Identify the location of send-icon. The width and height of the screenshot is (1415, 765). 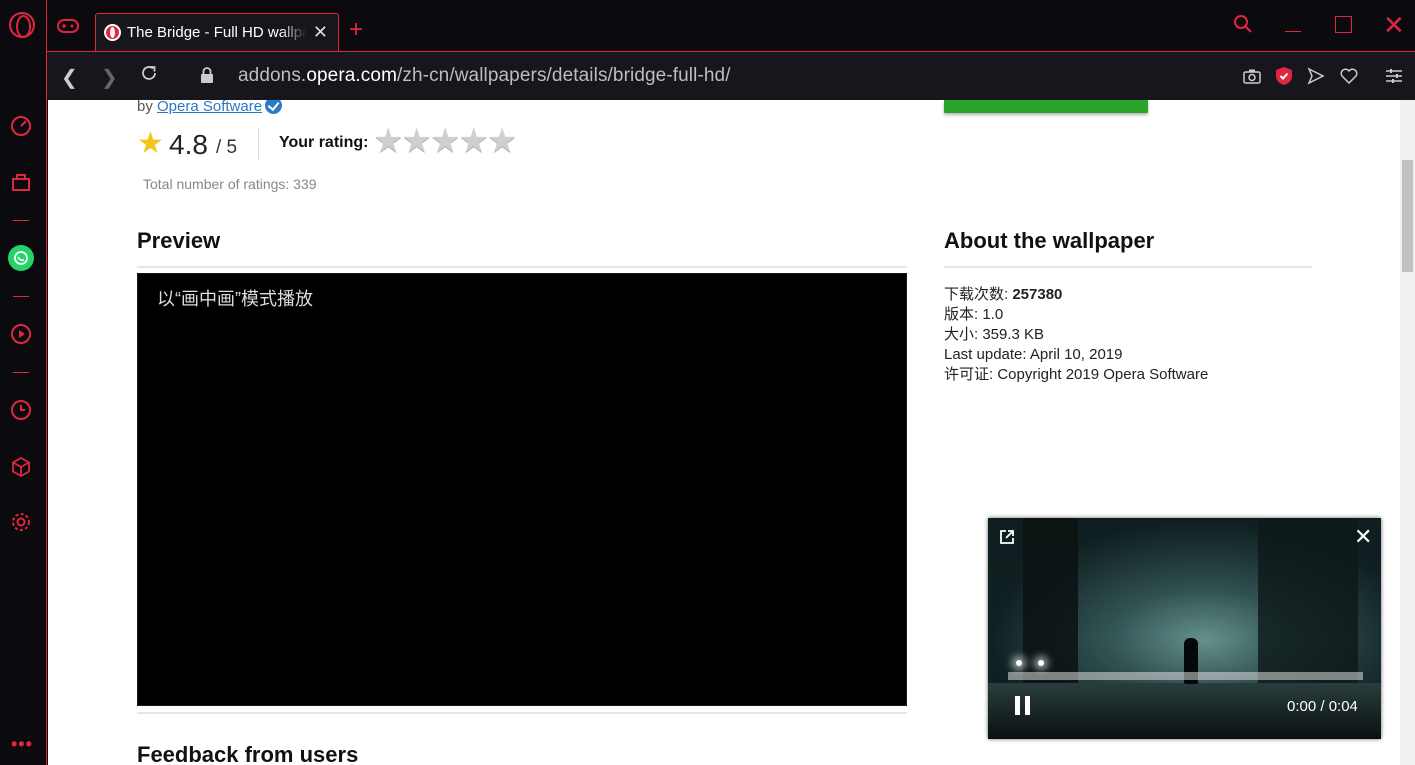
(1316, 76).